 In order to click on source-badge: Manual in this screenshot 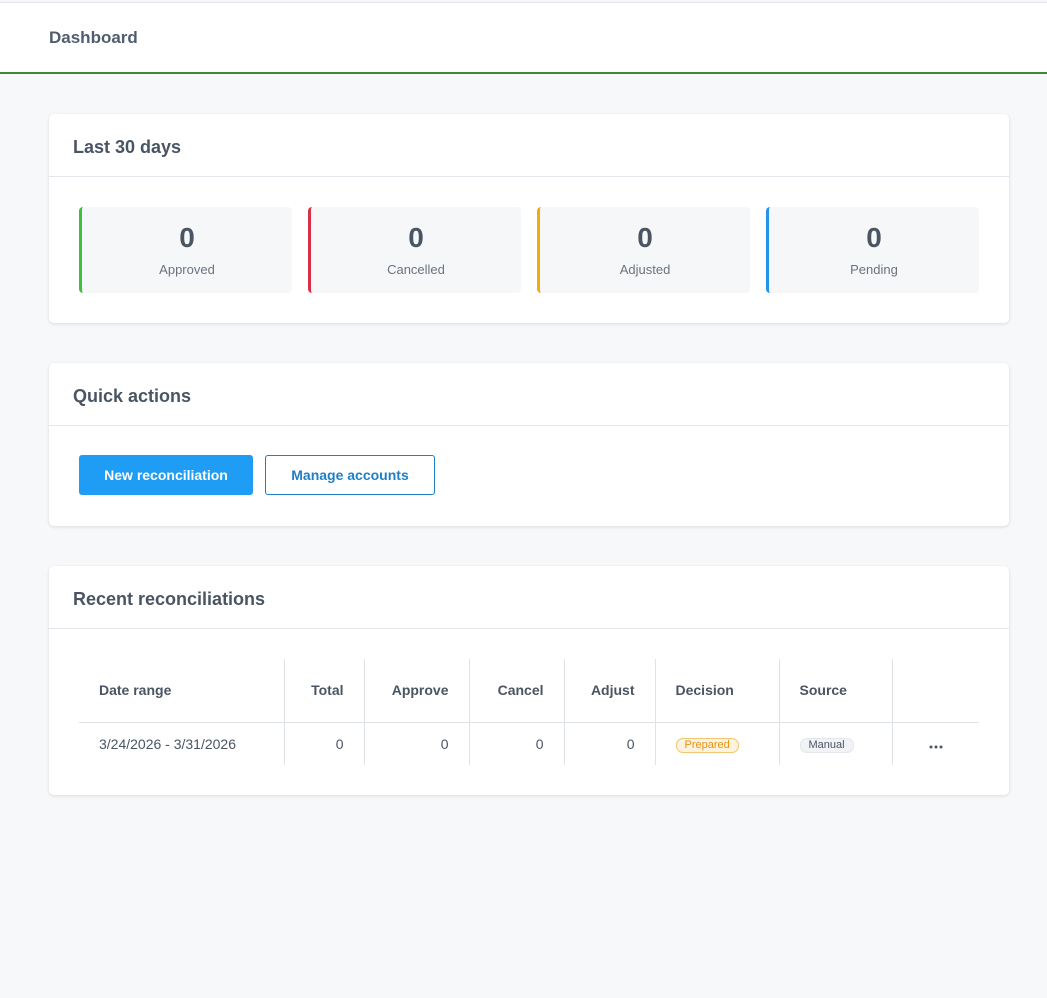, I will do `click(826, 745)`.